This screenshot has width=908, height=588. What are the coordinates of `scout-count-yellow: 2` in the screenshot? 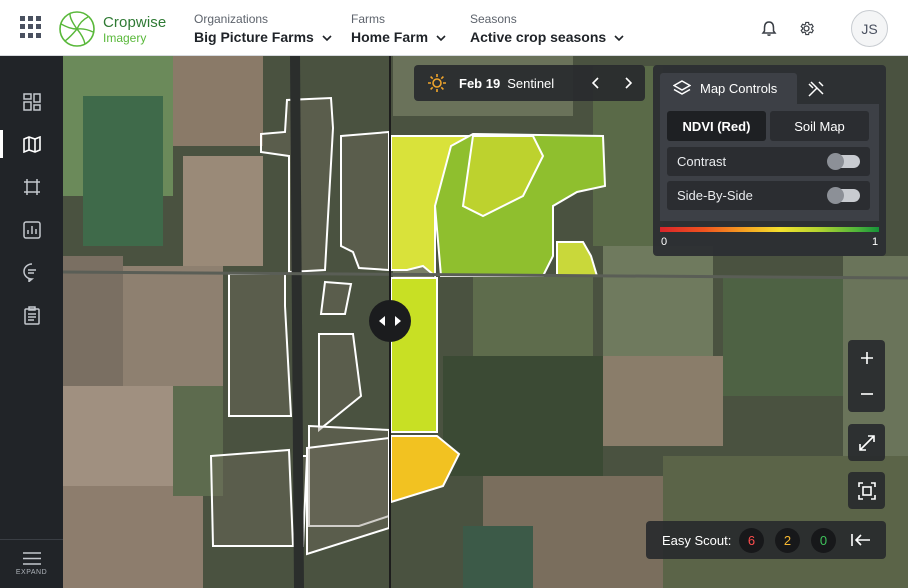 It's located at (787, 540).